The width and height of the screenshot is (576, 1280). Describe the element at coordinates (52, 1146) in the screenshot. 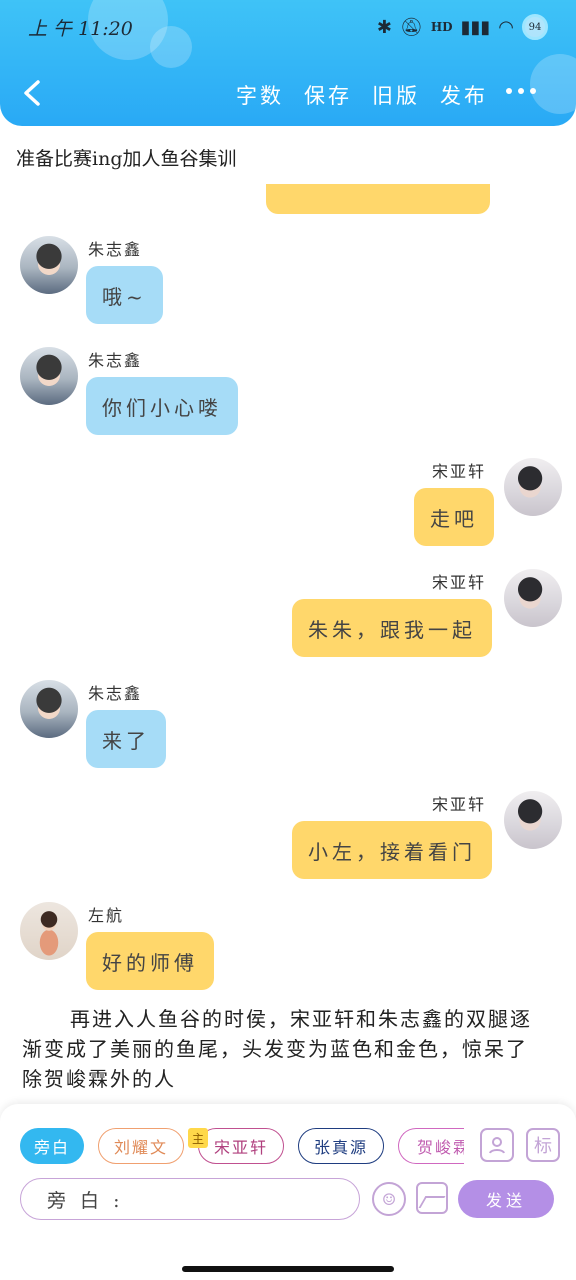

I see `role-chip-narrator: 旁白` at that location.